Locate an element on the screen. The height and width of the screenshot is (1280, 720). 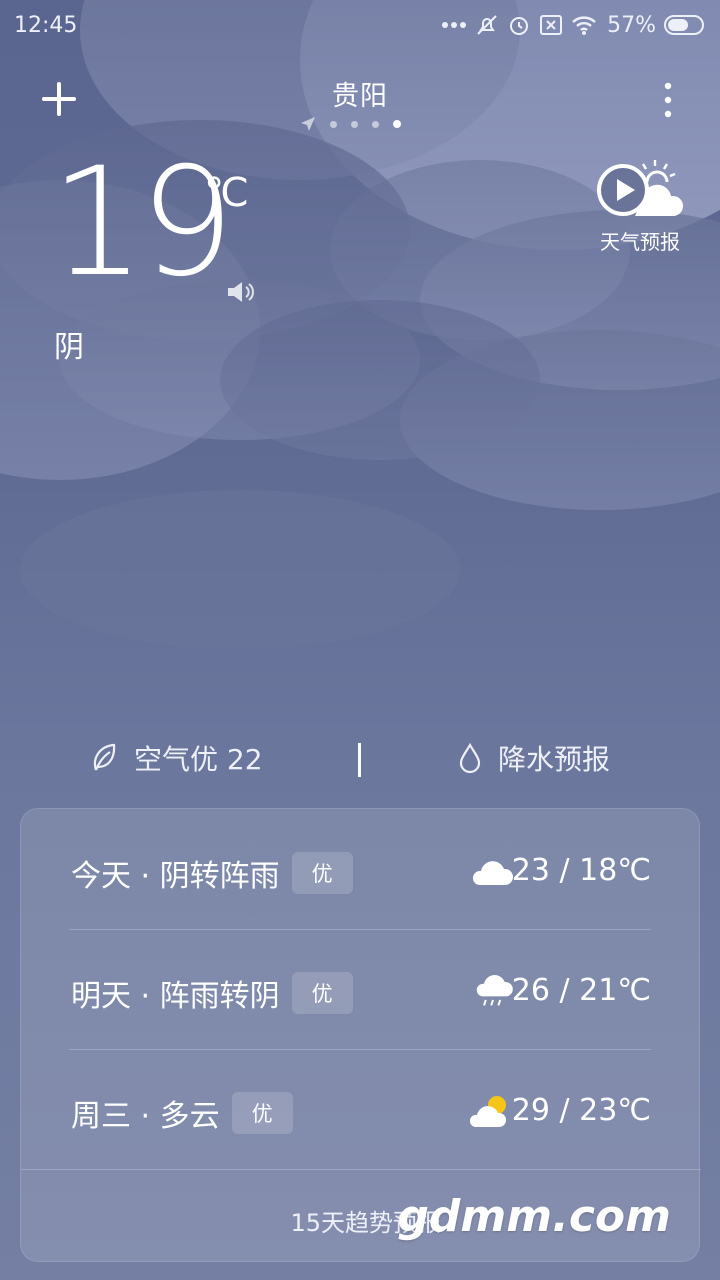
alarm-icon is located at coordinates (519, 26).